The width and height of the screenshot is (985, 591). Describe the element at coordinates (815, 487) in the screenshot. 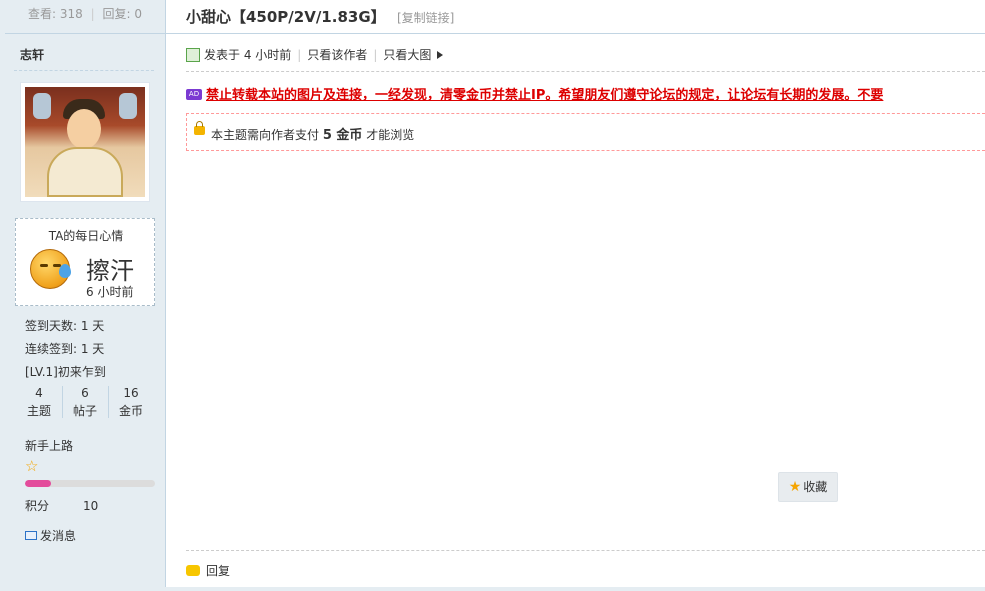

I see `favorite-label: 收藏` at that location.